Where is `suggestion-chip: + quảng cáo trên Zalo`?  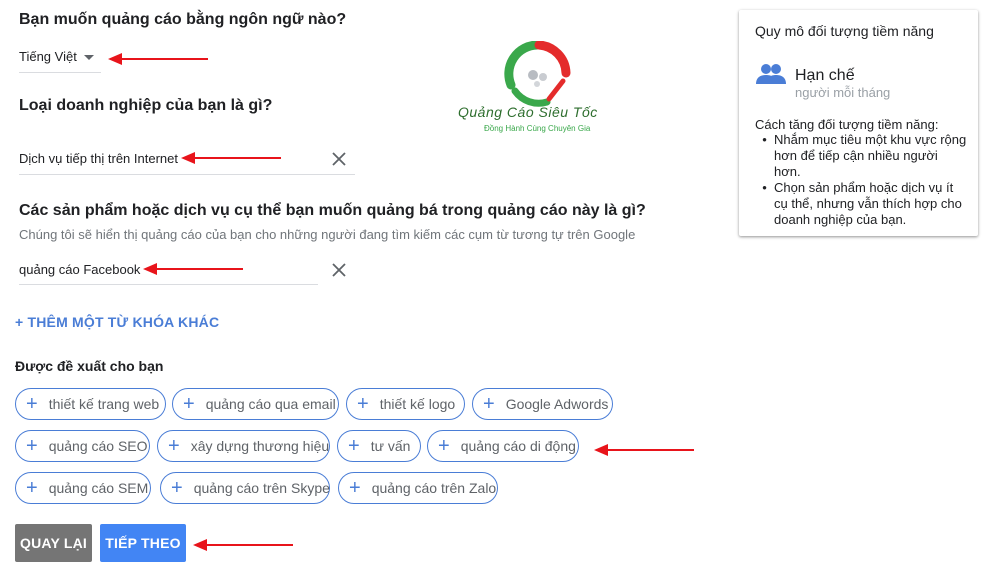
suggestion-chip: + quảng cáo trên Zalo is located at coordinates (418, 488).